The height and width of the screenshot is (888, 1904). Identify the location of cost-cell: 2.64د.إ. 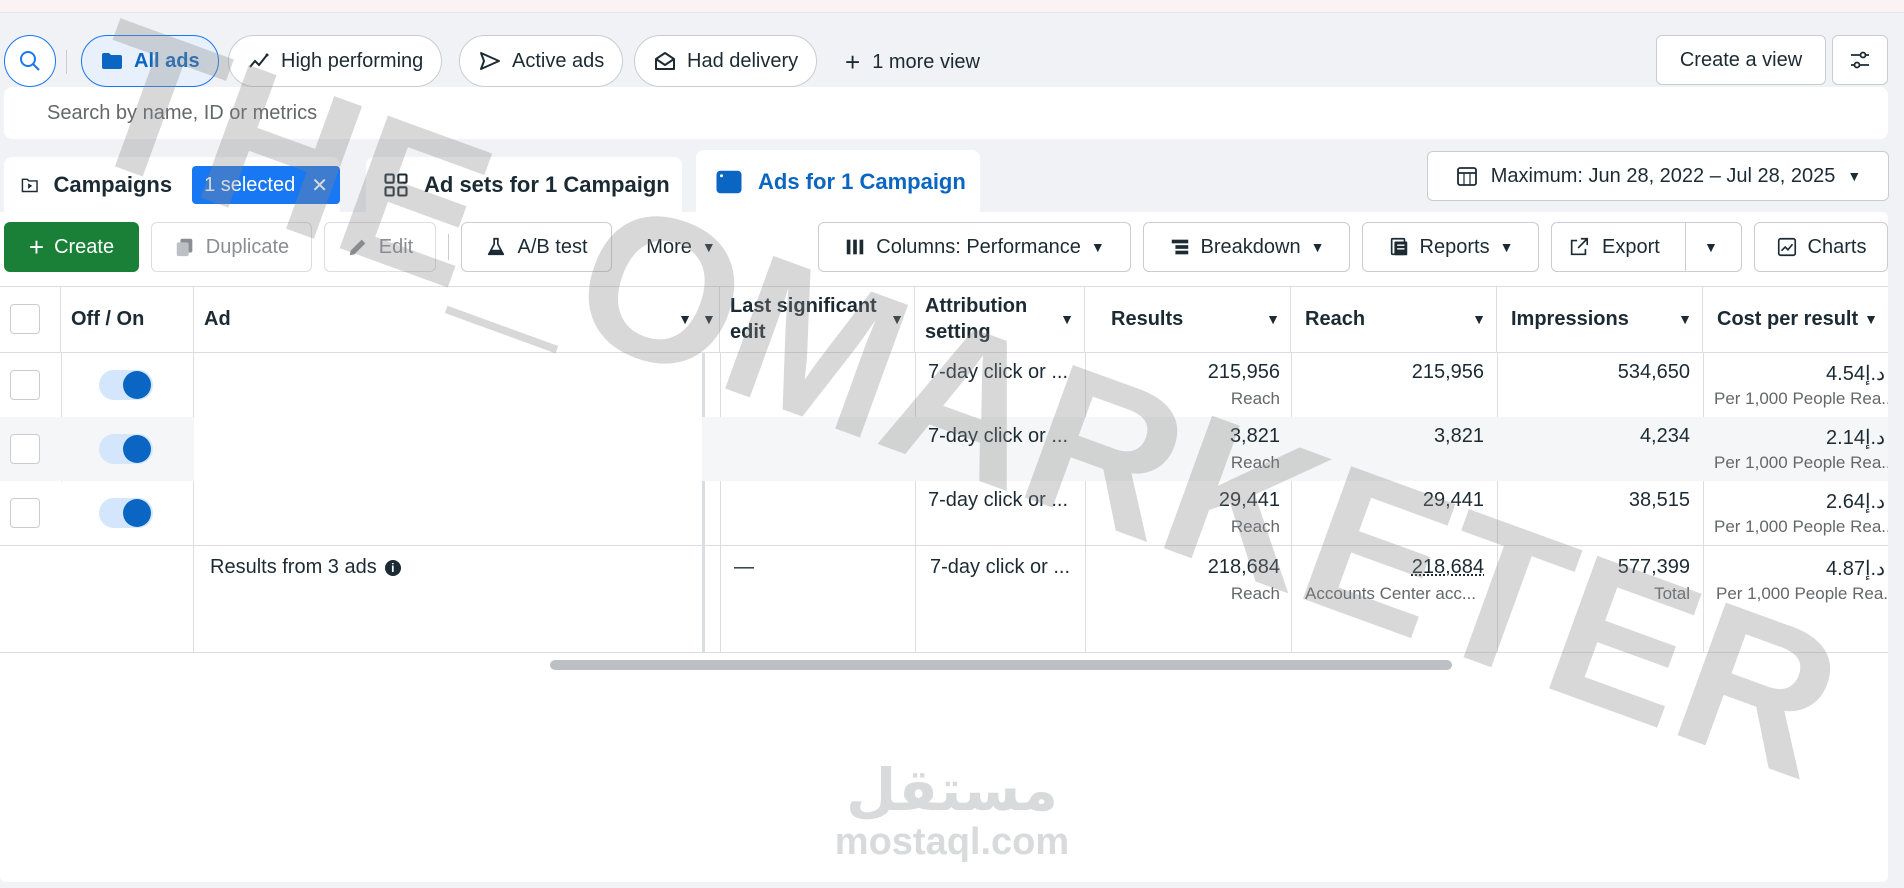
(1855, 502).